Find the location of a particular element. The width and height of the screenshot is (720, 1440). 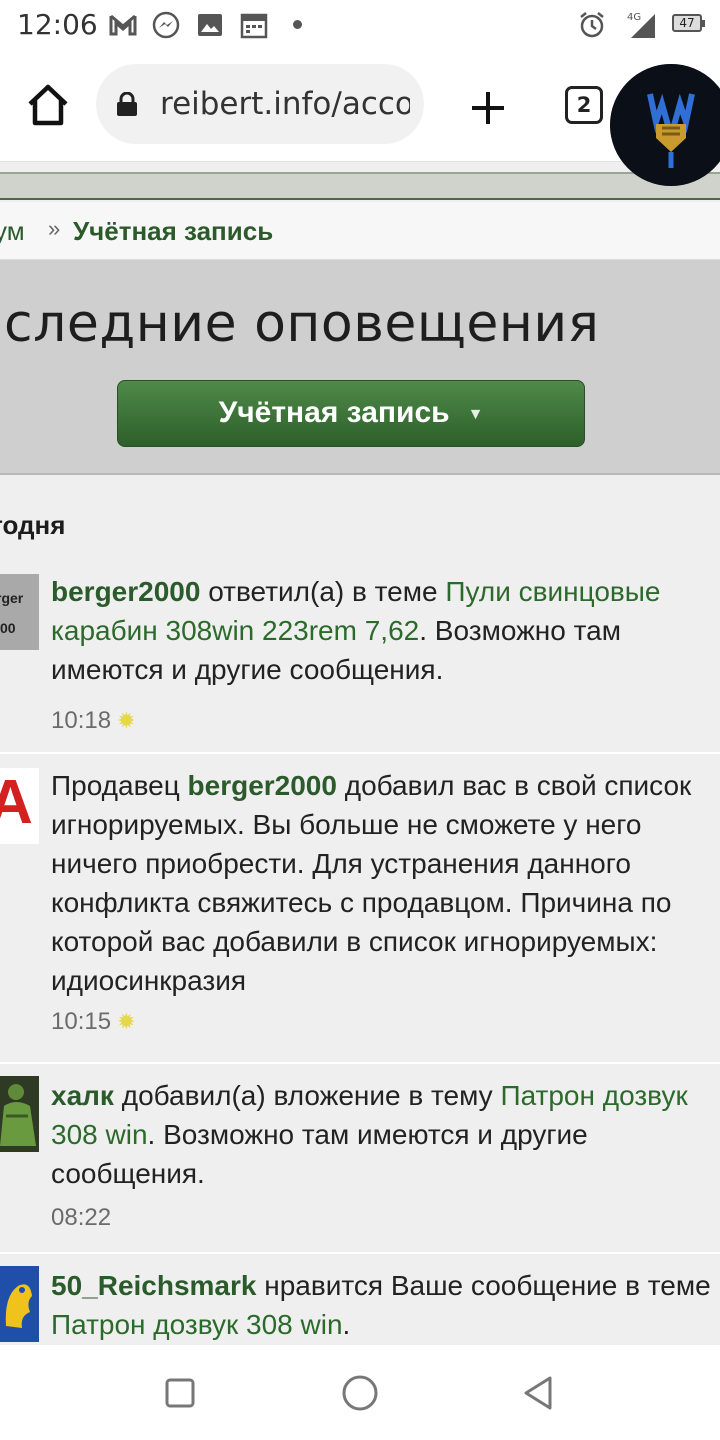

notification-username-link: халк is located at coordinates (82, 1095).